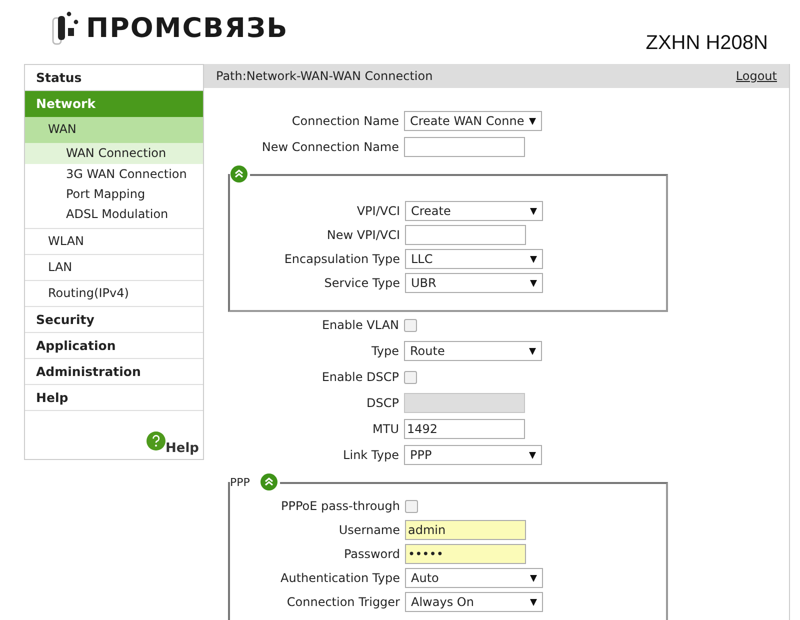  I want to click on field-label: Authentication Type, so click(340, 578).